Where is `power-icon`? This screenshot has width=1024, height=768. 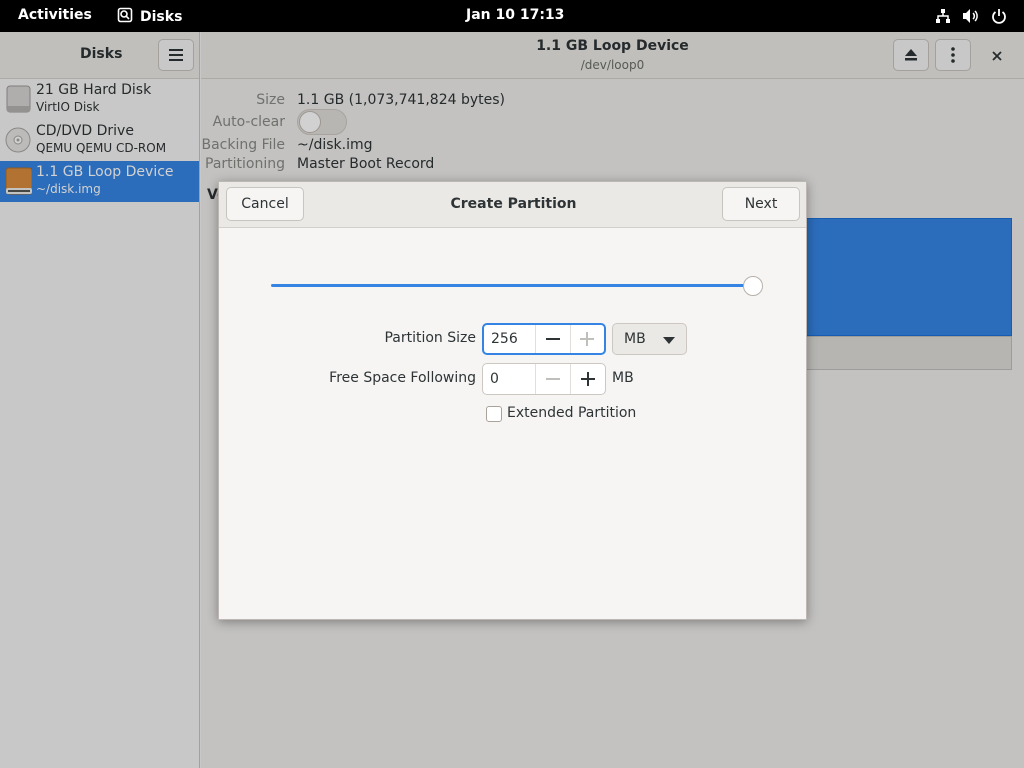 power-icon is located at coordinates (999, 16).